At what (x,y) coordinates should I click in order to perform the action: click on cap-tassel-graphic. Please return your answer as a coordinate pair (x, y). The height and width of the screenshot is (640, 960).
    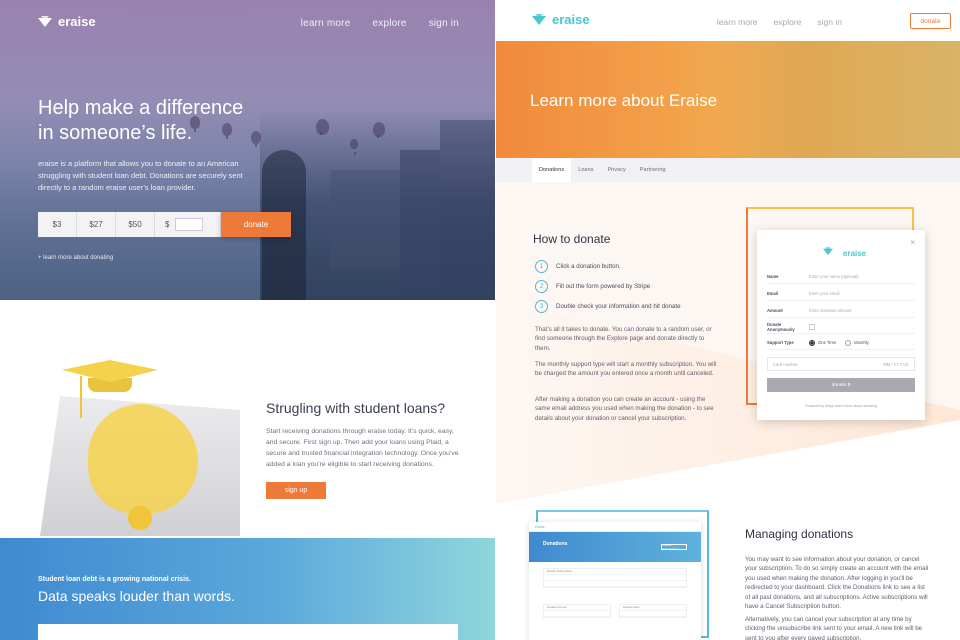
    Looking at the image, I should click on (81, 397).